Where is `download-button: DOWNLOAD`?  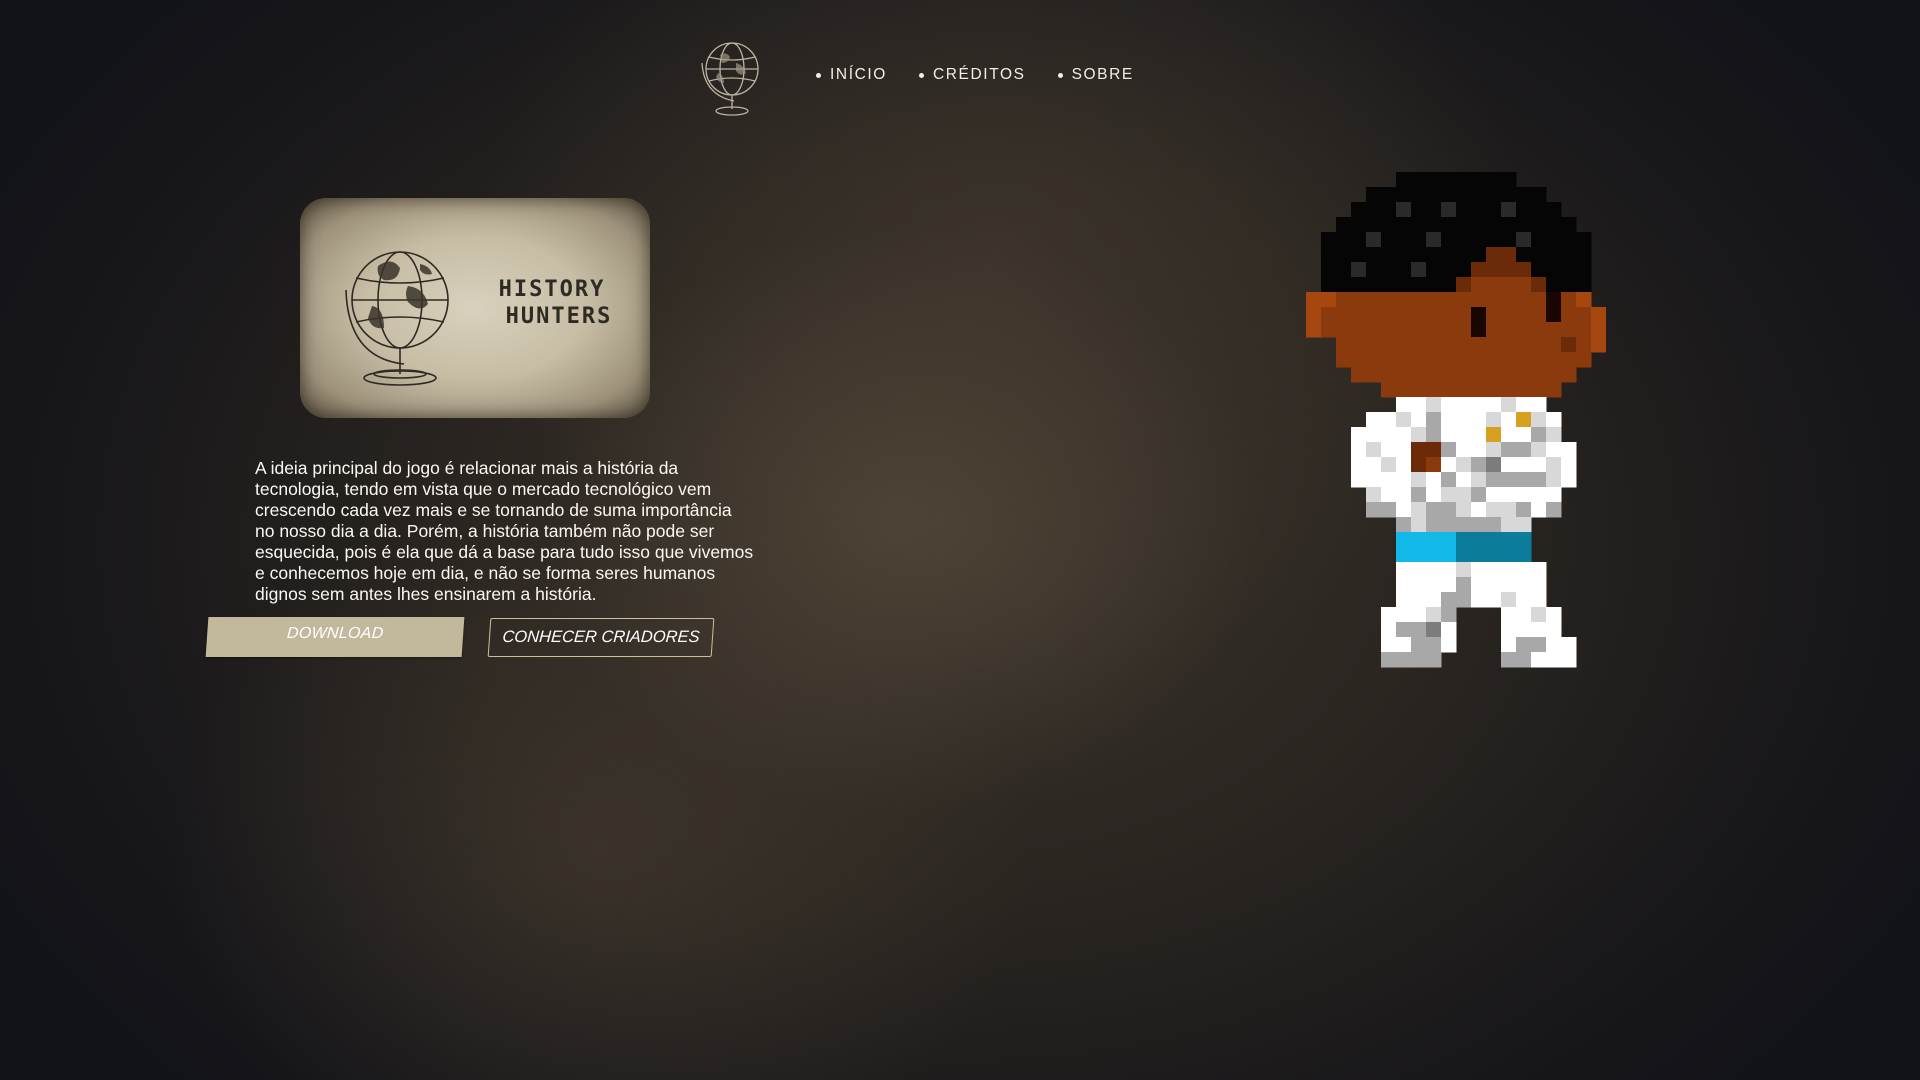 download-button: DOWNLOAD is located at coordinates (335, 637).